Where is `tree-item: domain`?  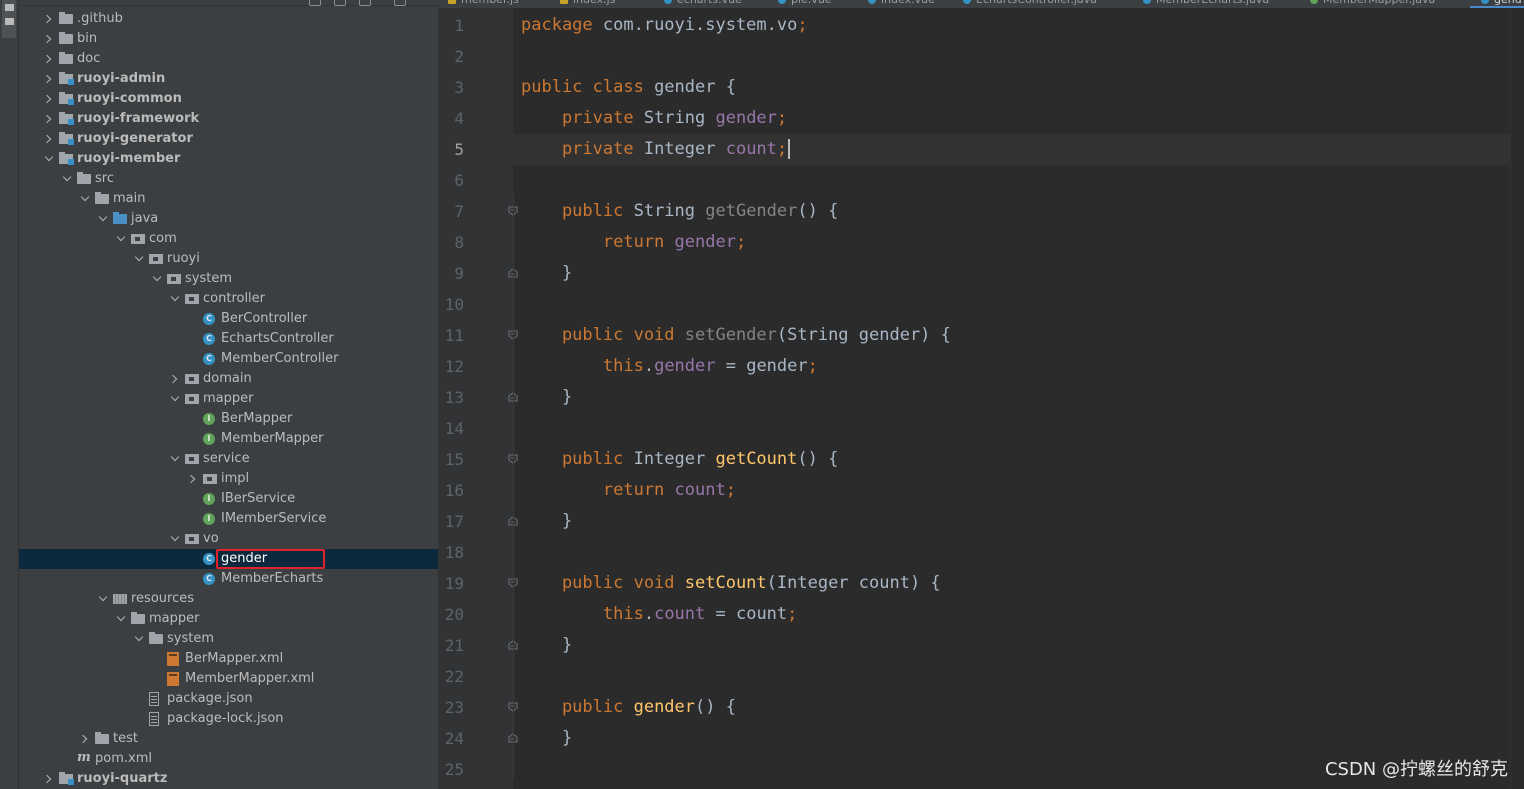
tree-item: domain is located at coordinates (228, 379).